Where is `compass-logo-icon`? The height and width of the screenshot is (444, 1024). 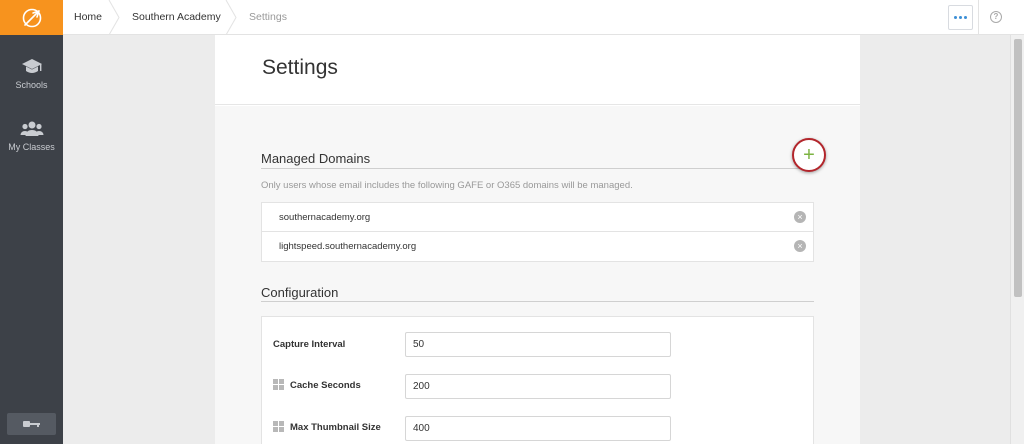 compass-logo-icon is located at coordinates (31, 17).